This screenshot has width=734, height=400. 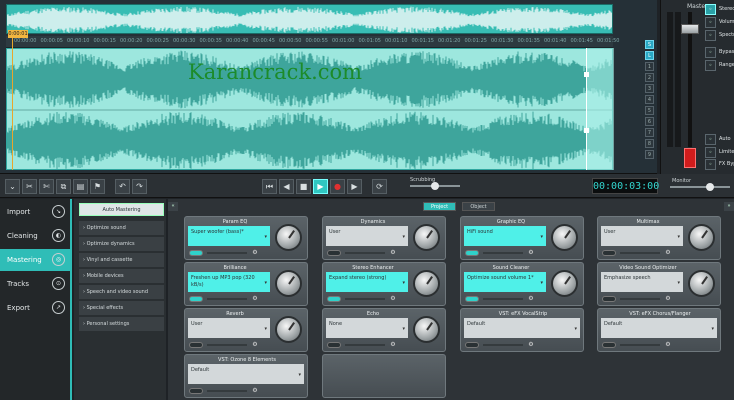 I want to click on track-button-s: S, so click(x=649, y=44).